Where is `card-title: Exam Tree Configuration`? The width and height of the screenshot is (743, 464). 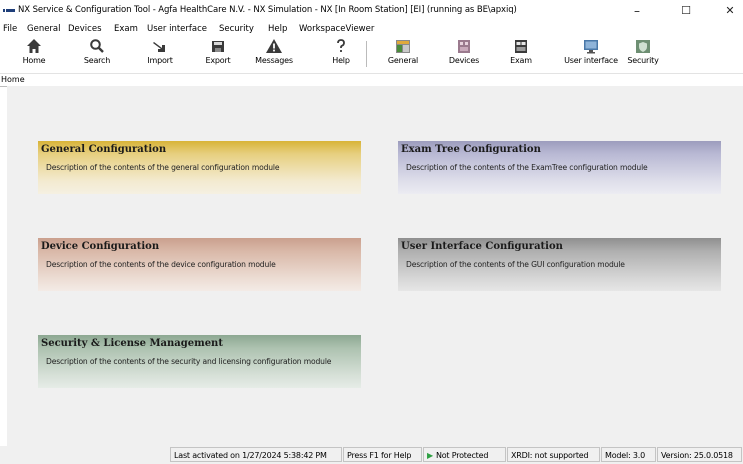 card-title: Exam Tree Configuration is located at coordinates (471, 149).